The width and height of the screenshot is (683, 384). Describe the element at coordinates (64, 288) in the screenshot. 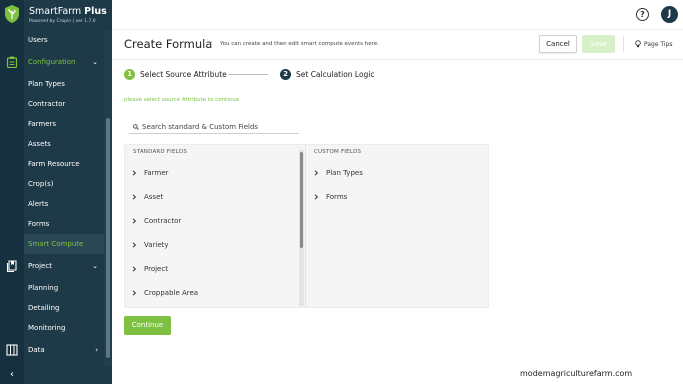

I see `sidebar-item-planning: Planning` at that location.